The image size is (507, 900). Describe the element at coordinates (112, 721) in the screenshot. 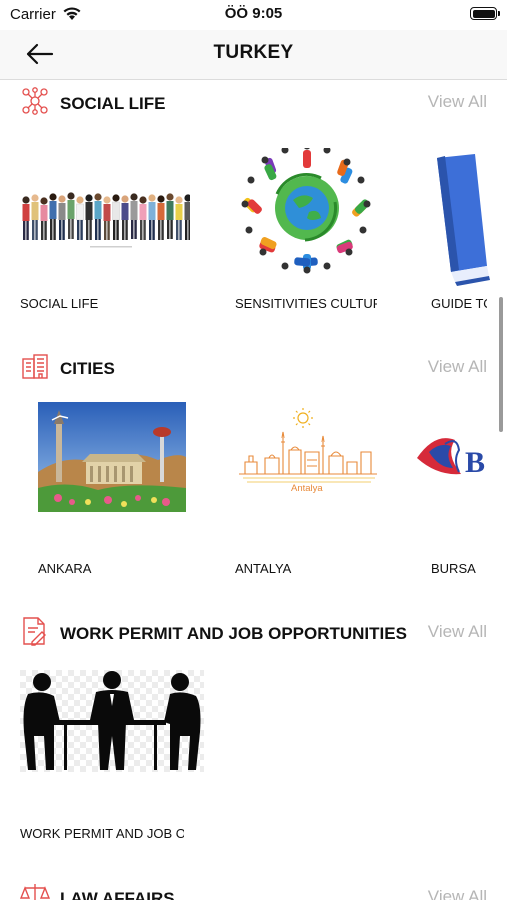

I see `meeting-silhouettes-image` at that location.